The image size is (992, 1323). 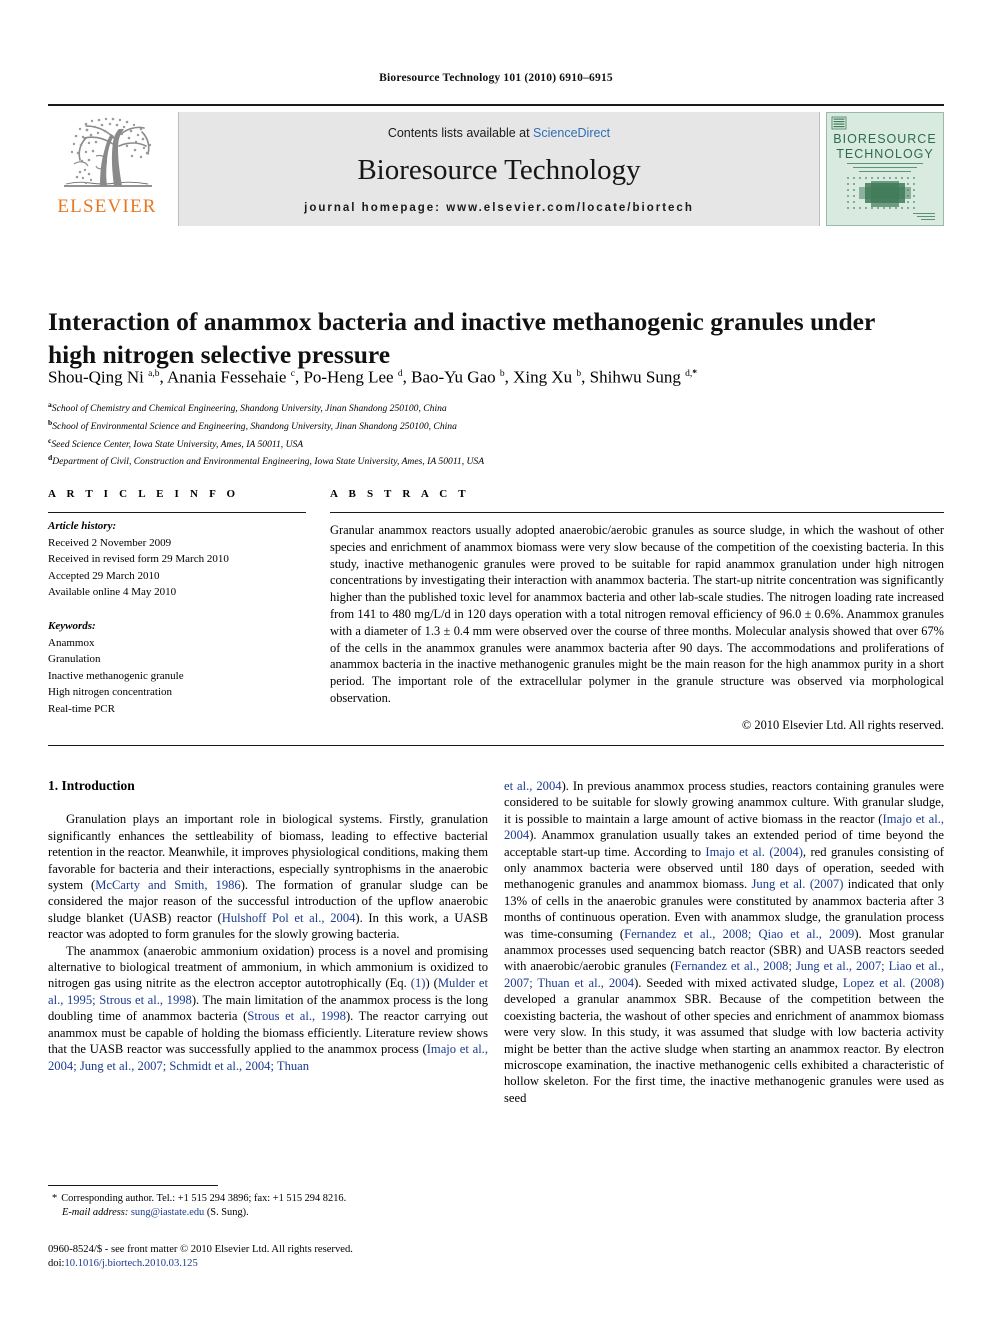 What do you see at coordinates (885, 154) in the screenshot?
I see `svg-text: TECHNOLOGY` at bounding box center [885, 154].